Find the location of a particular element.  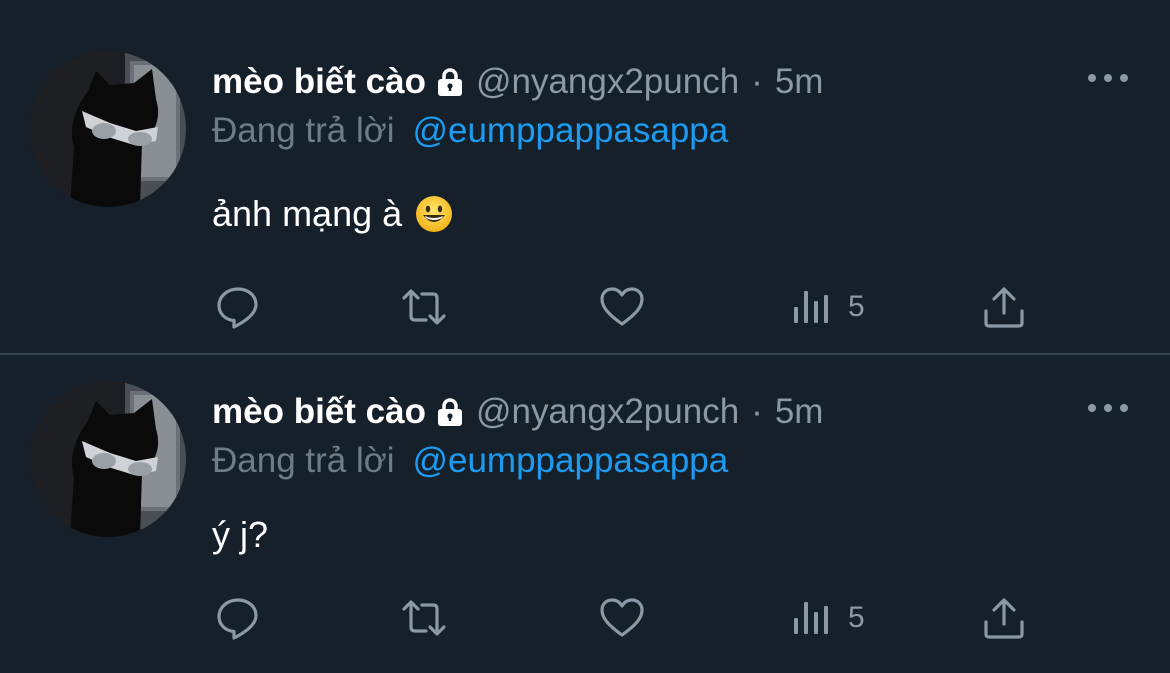

tweet-text: ý j? is located at coordinates (240, 535).